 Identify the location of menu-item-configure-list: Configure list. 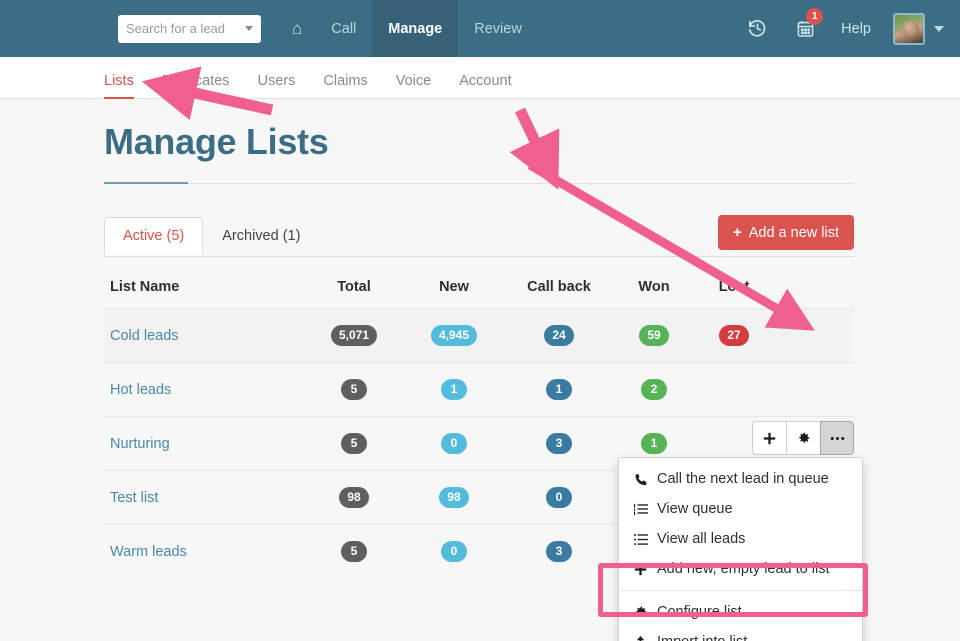
(740, 612).